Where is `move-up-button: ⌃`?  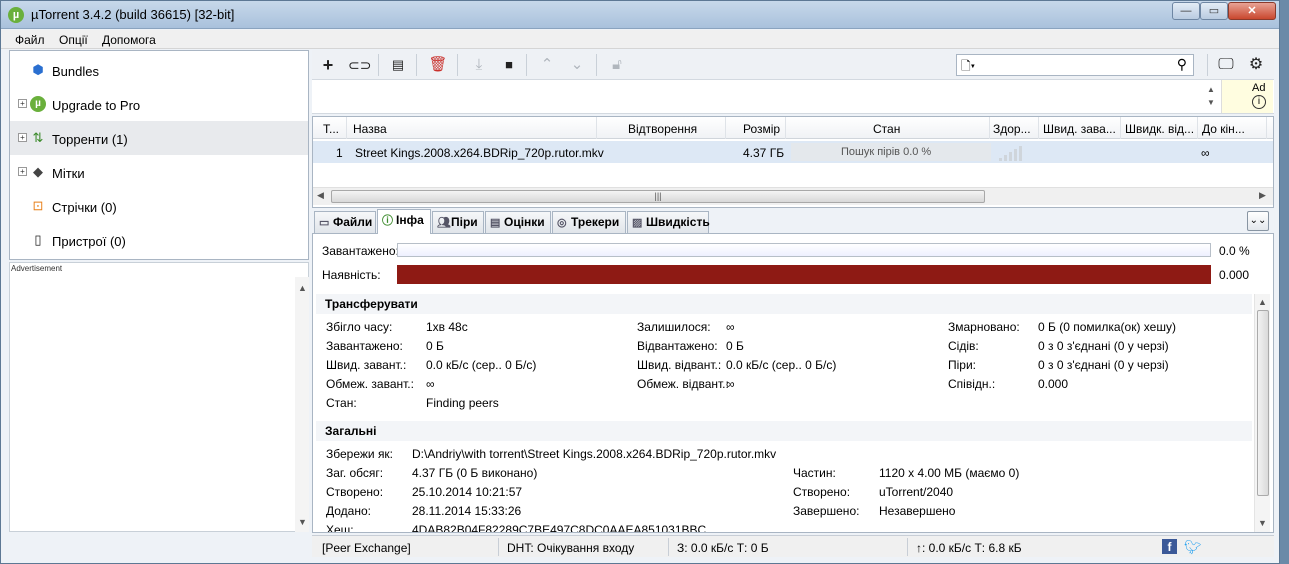
move-up-button: ⌃ is located at coordinates (547, 65).